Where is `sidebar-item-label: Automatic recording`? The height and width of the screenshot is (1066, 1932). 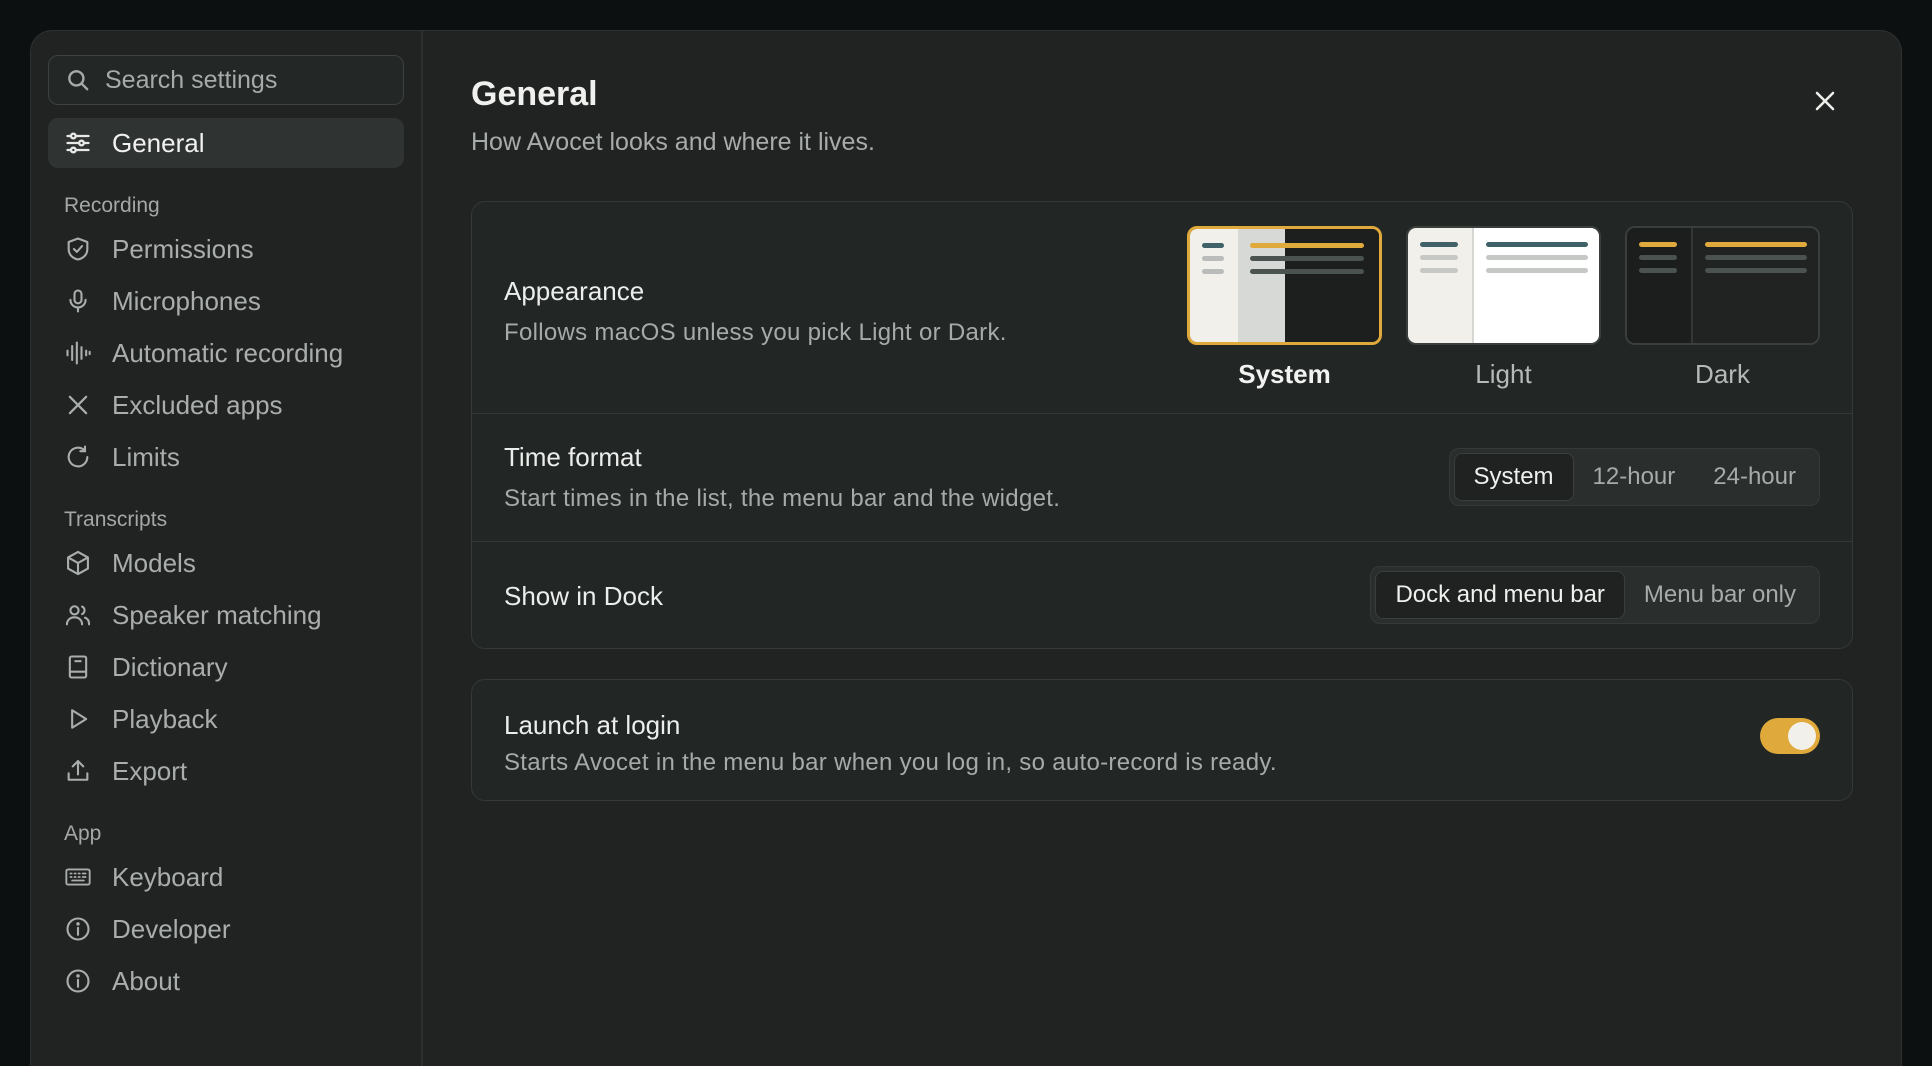 sidebar-item-label: Automatic recording is located at coordinates (228, 352).